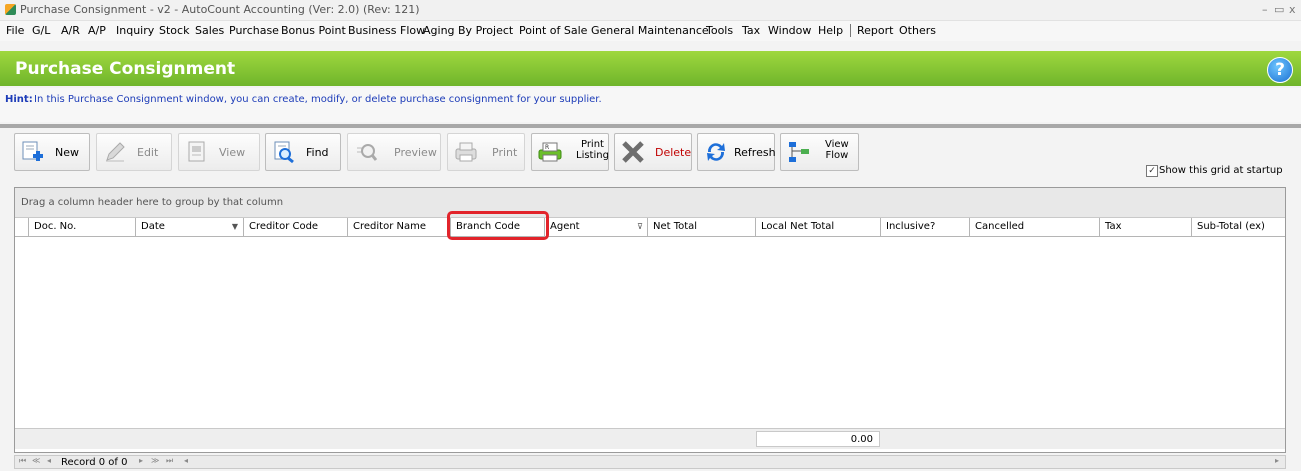  What do you see at coordinates (134, 152) in the screenshot?
I see `edit-button: Edit` at bounding box center [134, 152].